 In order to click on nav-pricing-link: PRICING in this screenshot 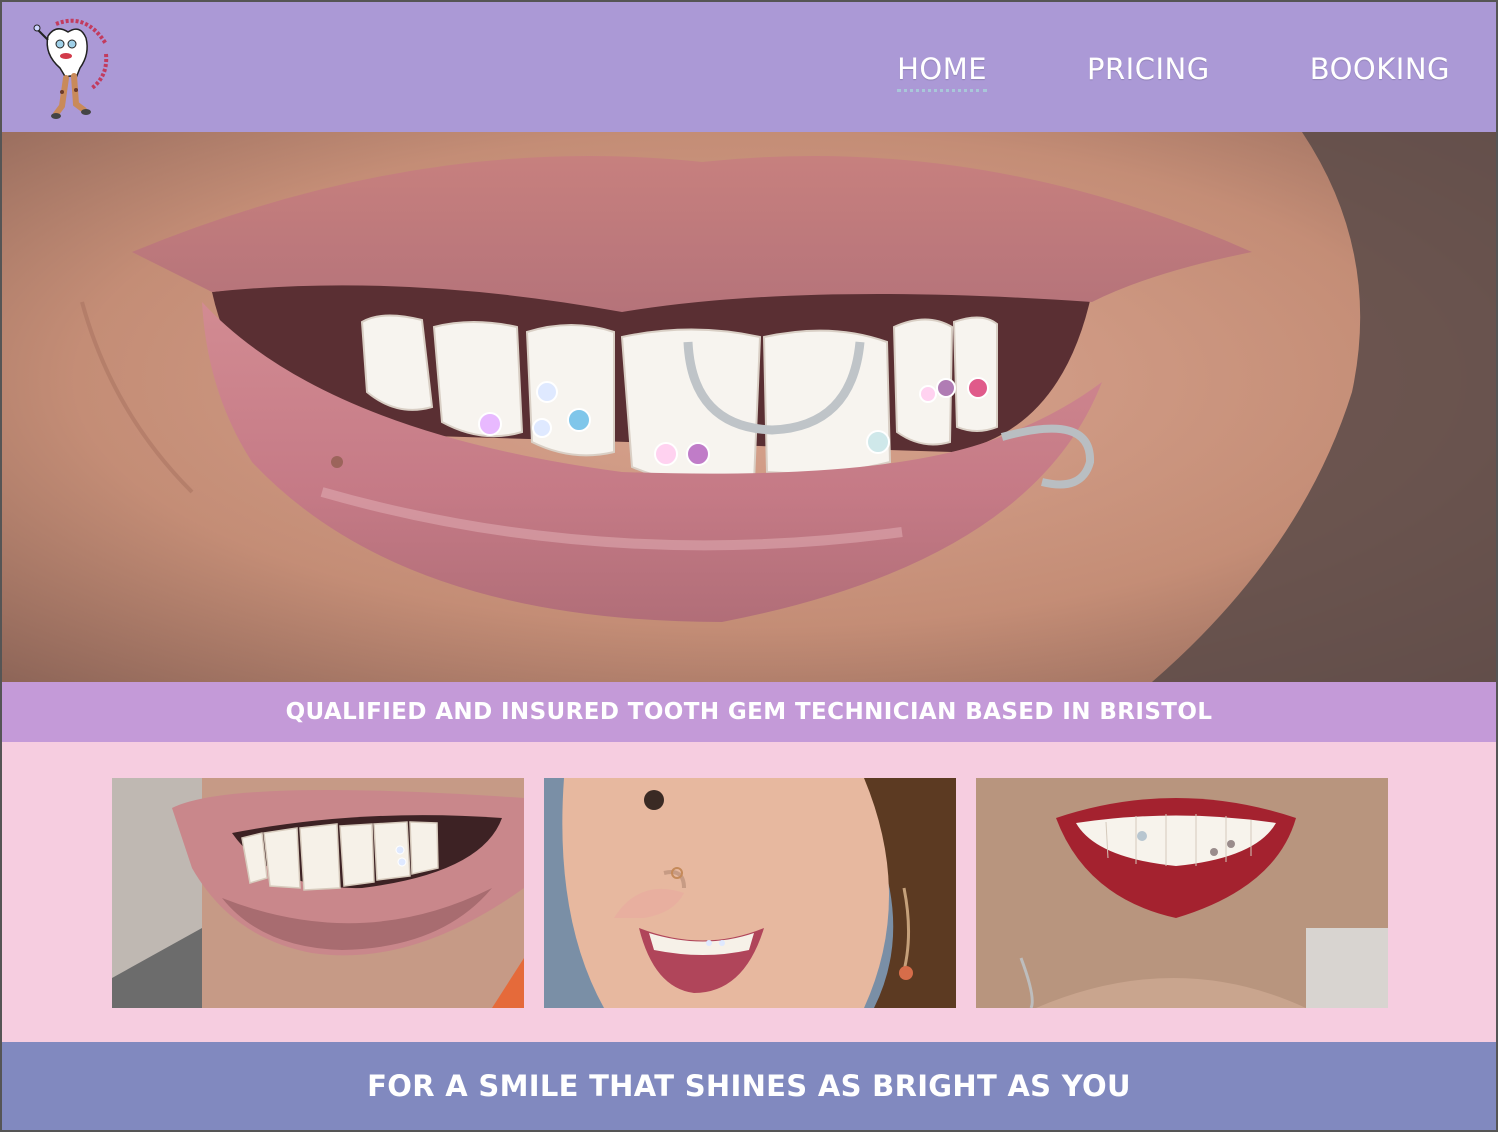, I will do `click(1148, 72)`.